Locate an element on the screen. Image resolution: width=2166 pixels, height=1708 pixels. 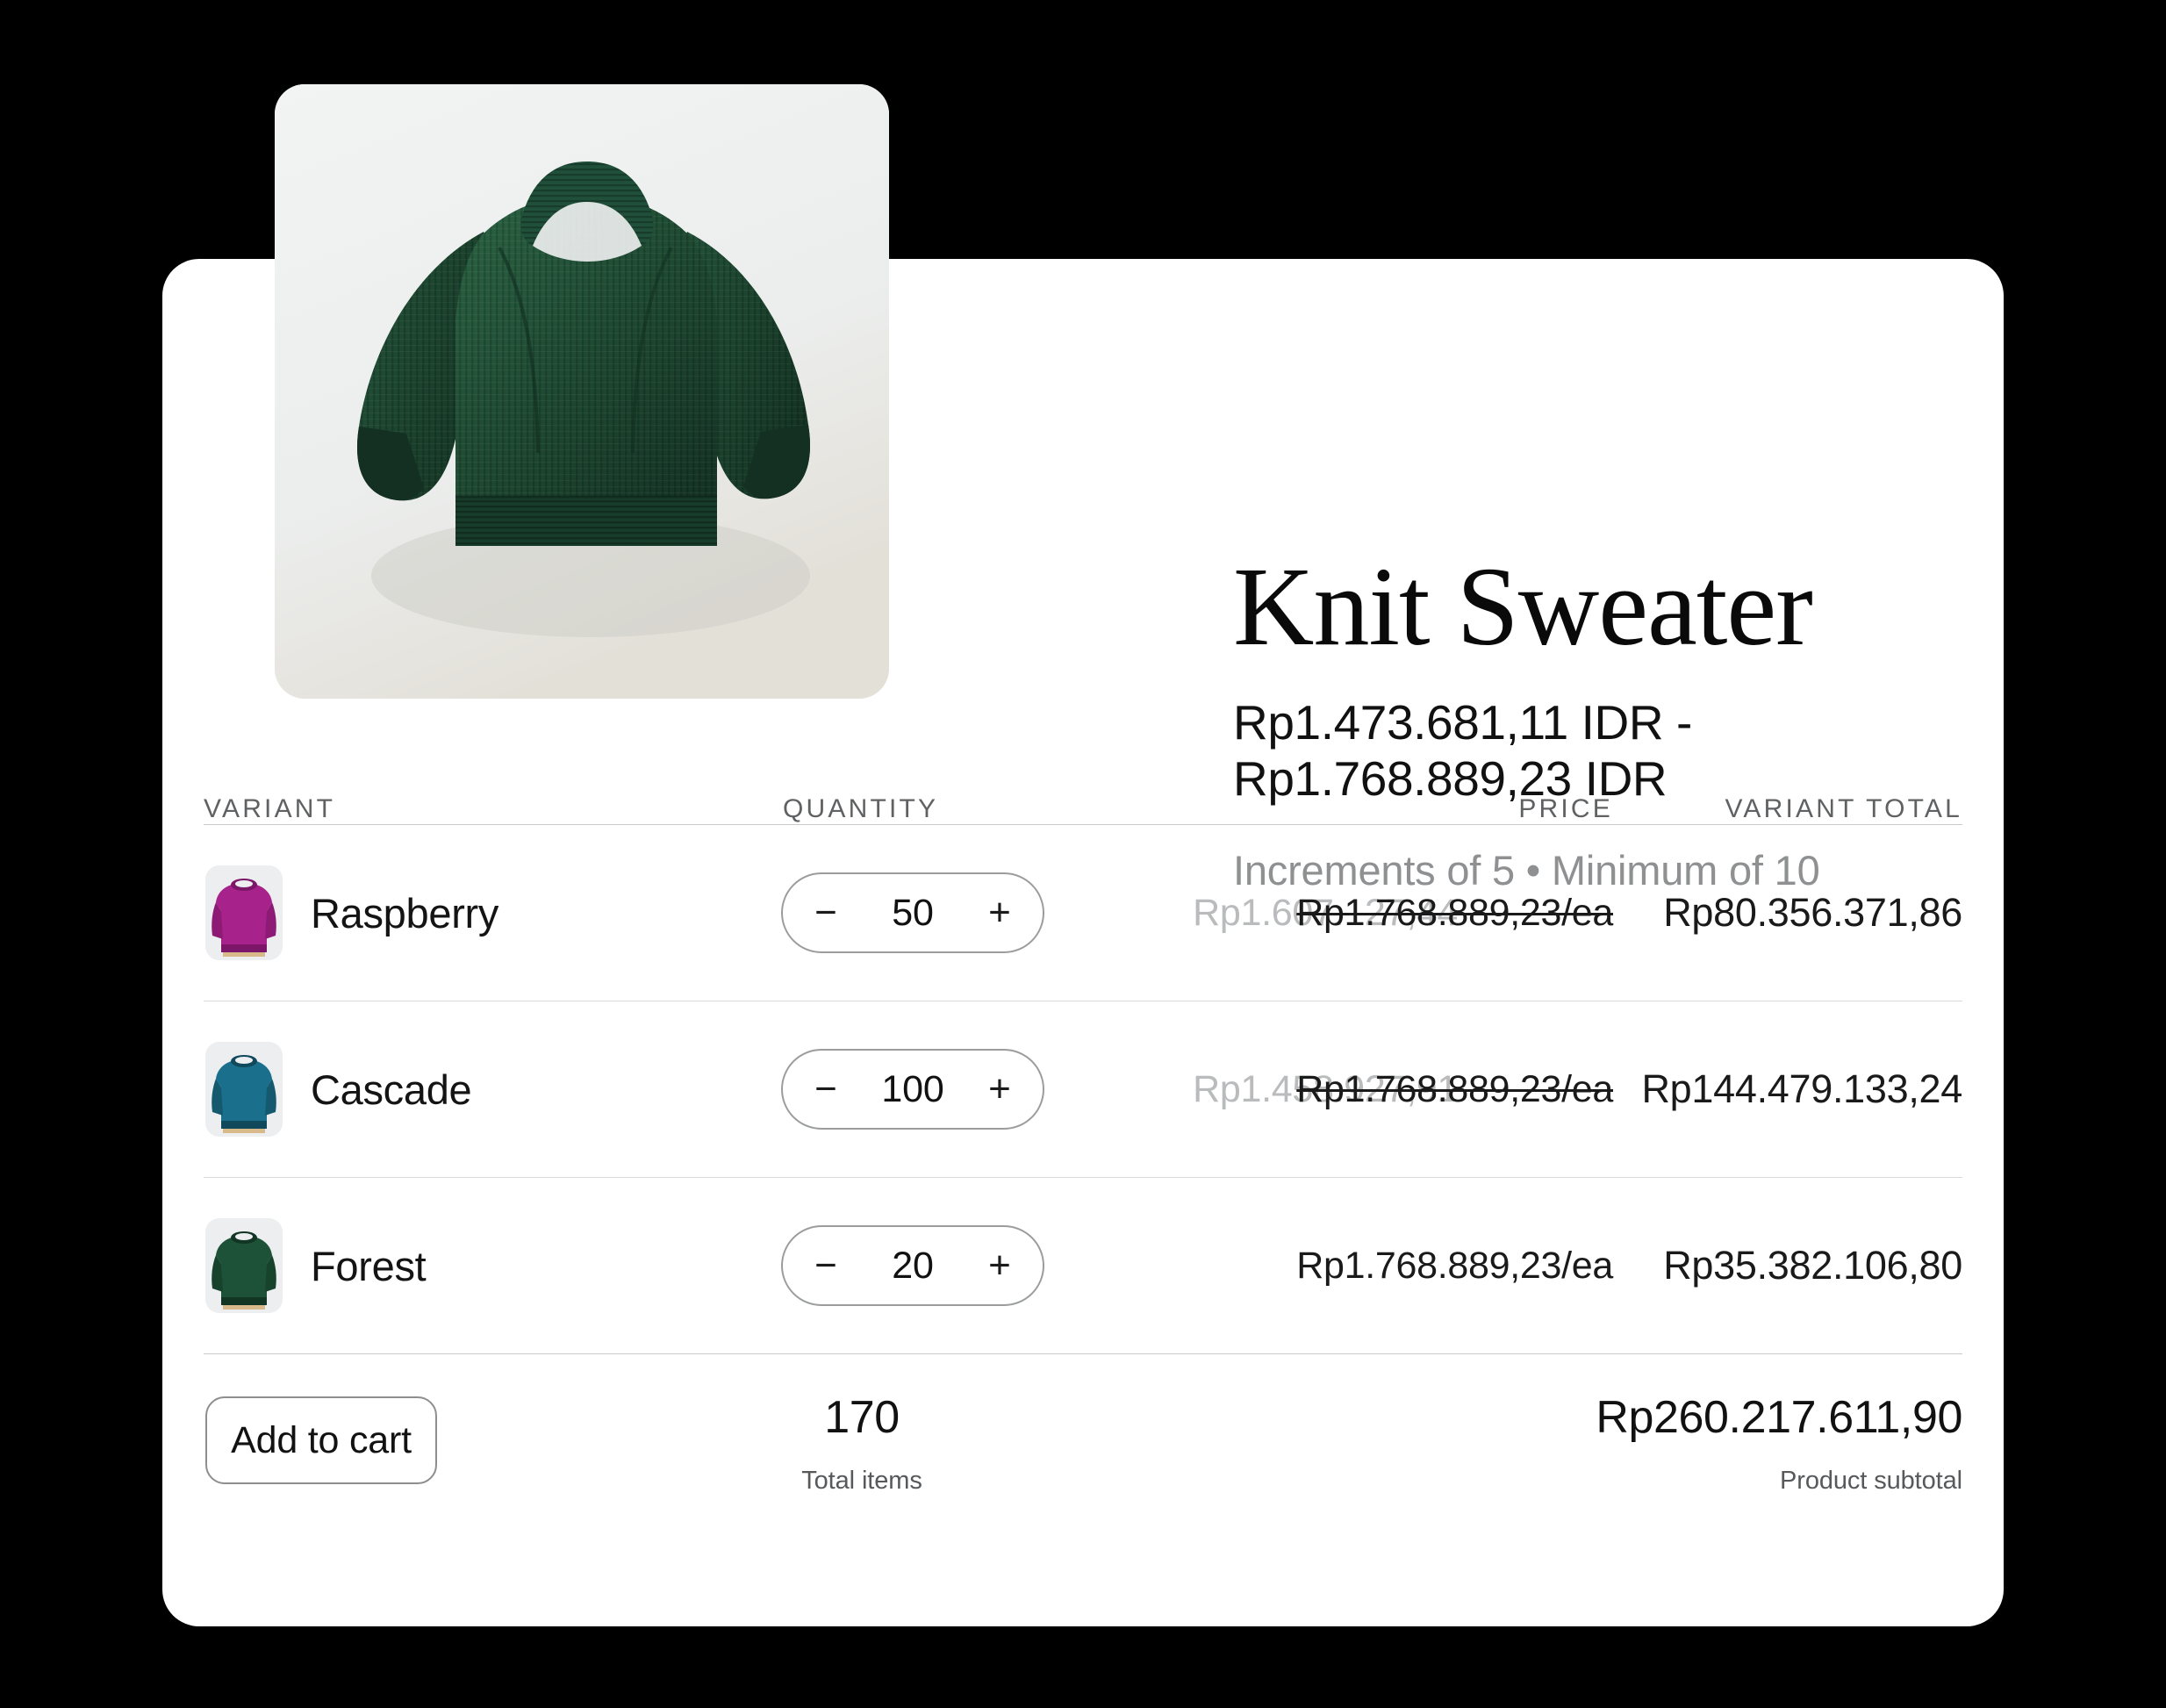
variant-total: Rp144.479.133,24 is located at coordinates (1801, 1088).